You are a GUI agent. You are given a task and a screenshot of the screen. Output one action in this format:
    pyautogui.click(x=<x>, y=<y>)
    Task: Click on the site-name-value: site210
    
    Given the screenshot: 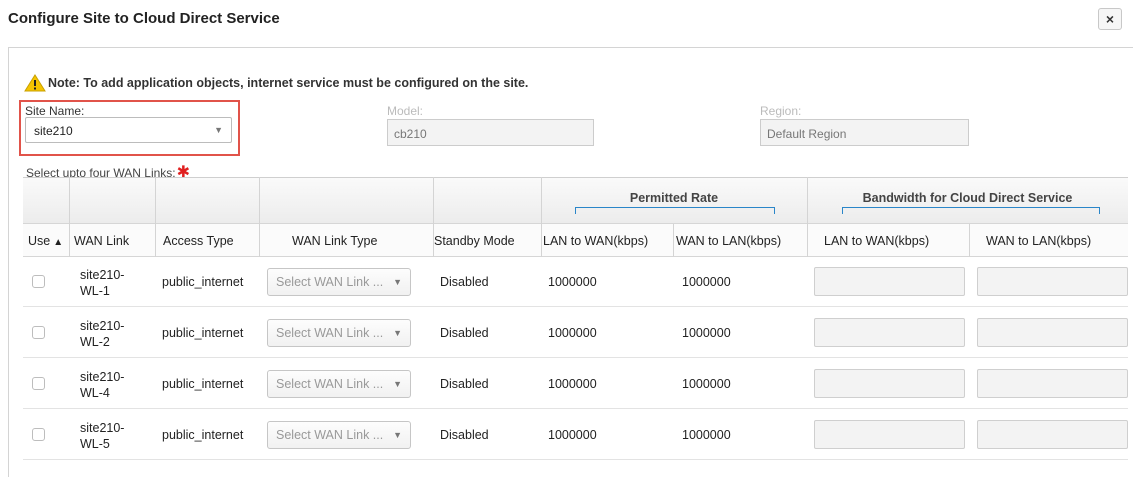 What is the action you would take?
    pyautogui.click(x=53, y=131)
    